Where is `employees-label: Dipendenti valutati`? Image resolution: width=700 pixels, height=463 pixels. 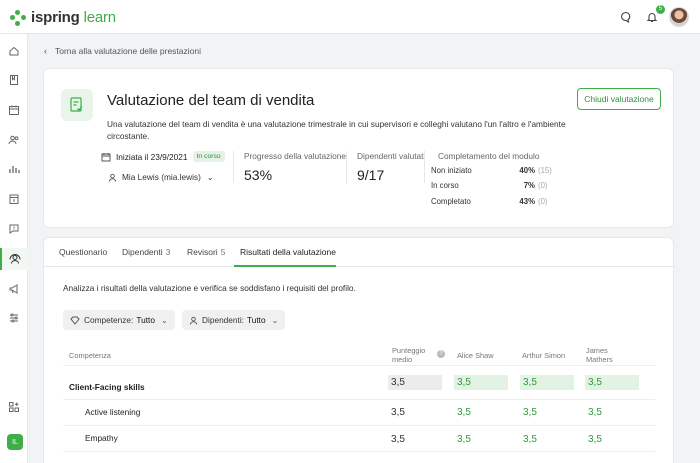 employees-label: Dipendenti valutati is located at coordinates (391, 156).